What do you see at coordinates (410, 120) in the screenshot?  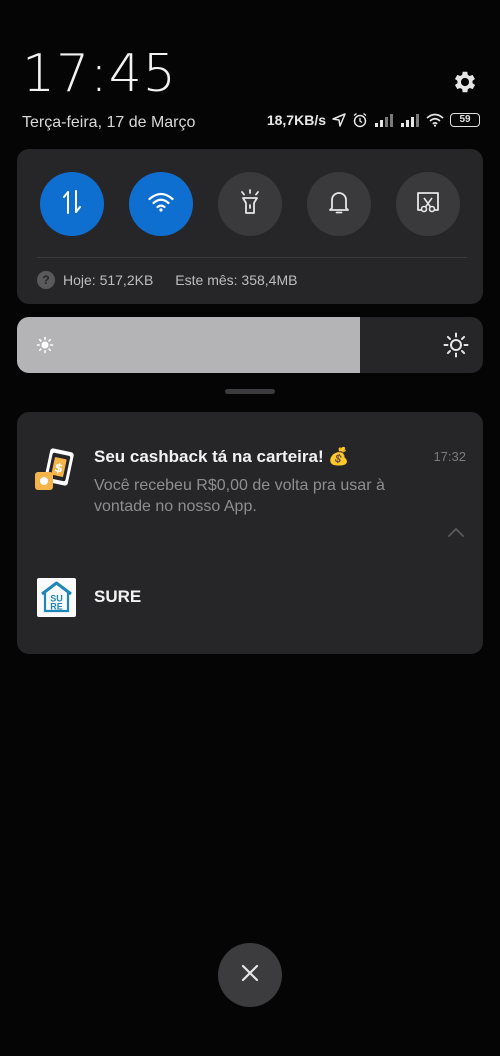 I see `signal-sim2-icon` at bounding box center [410, 120].